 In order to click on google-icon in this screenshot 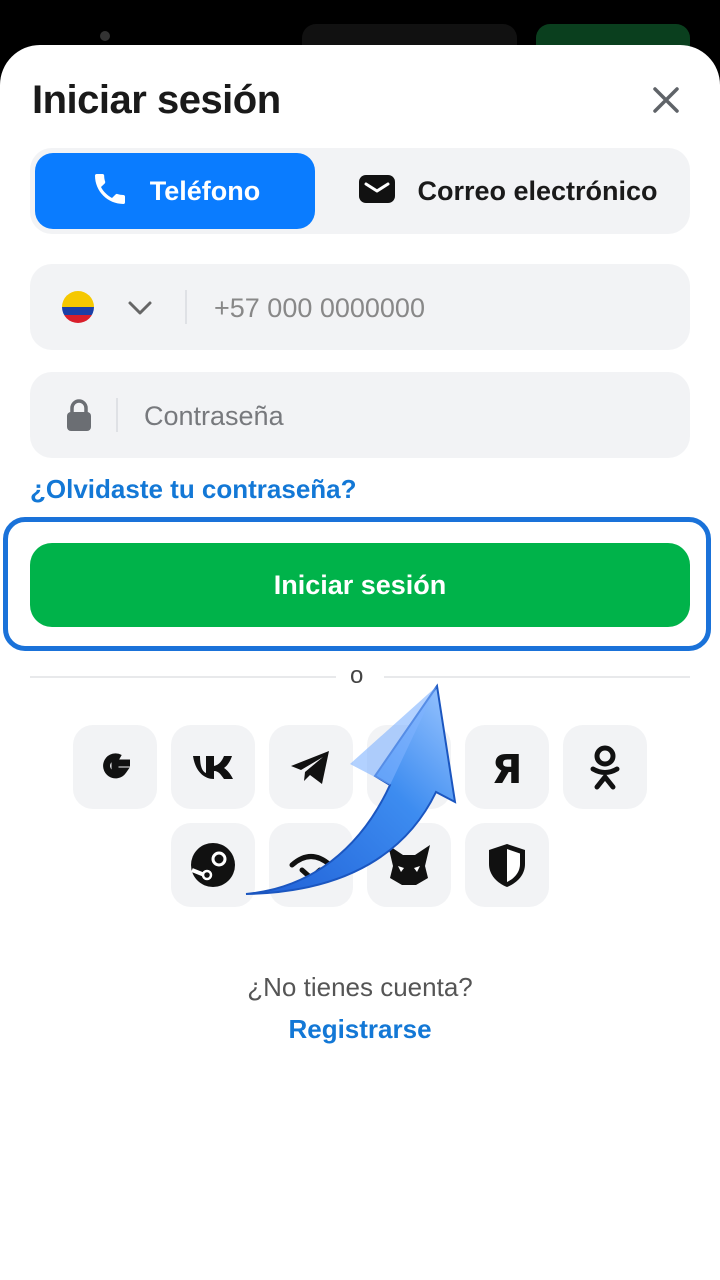, I will do `click(116, 766)`.